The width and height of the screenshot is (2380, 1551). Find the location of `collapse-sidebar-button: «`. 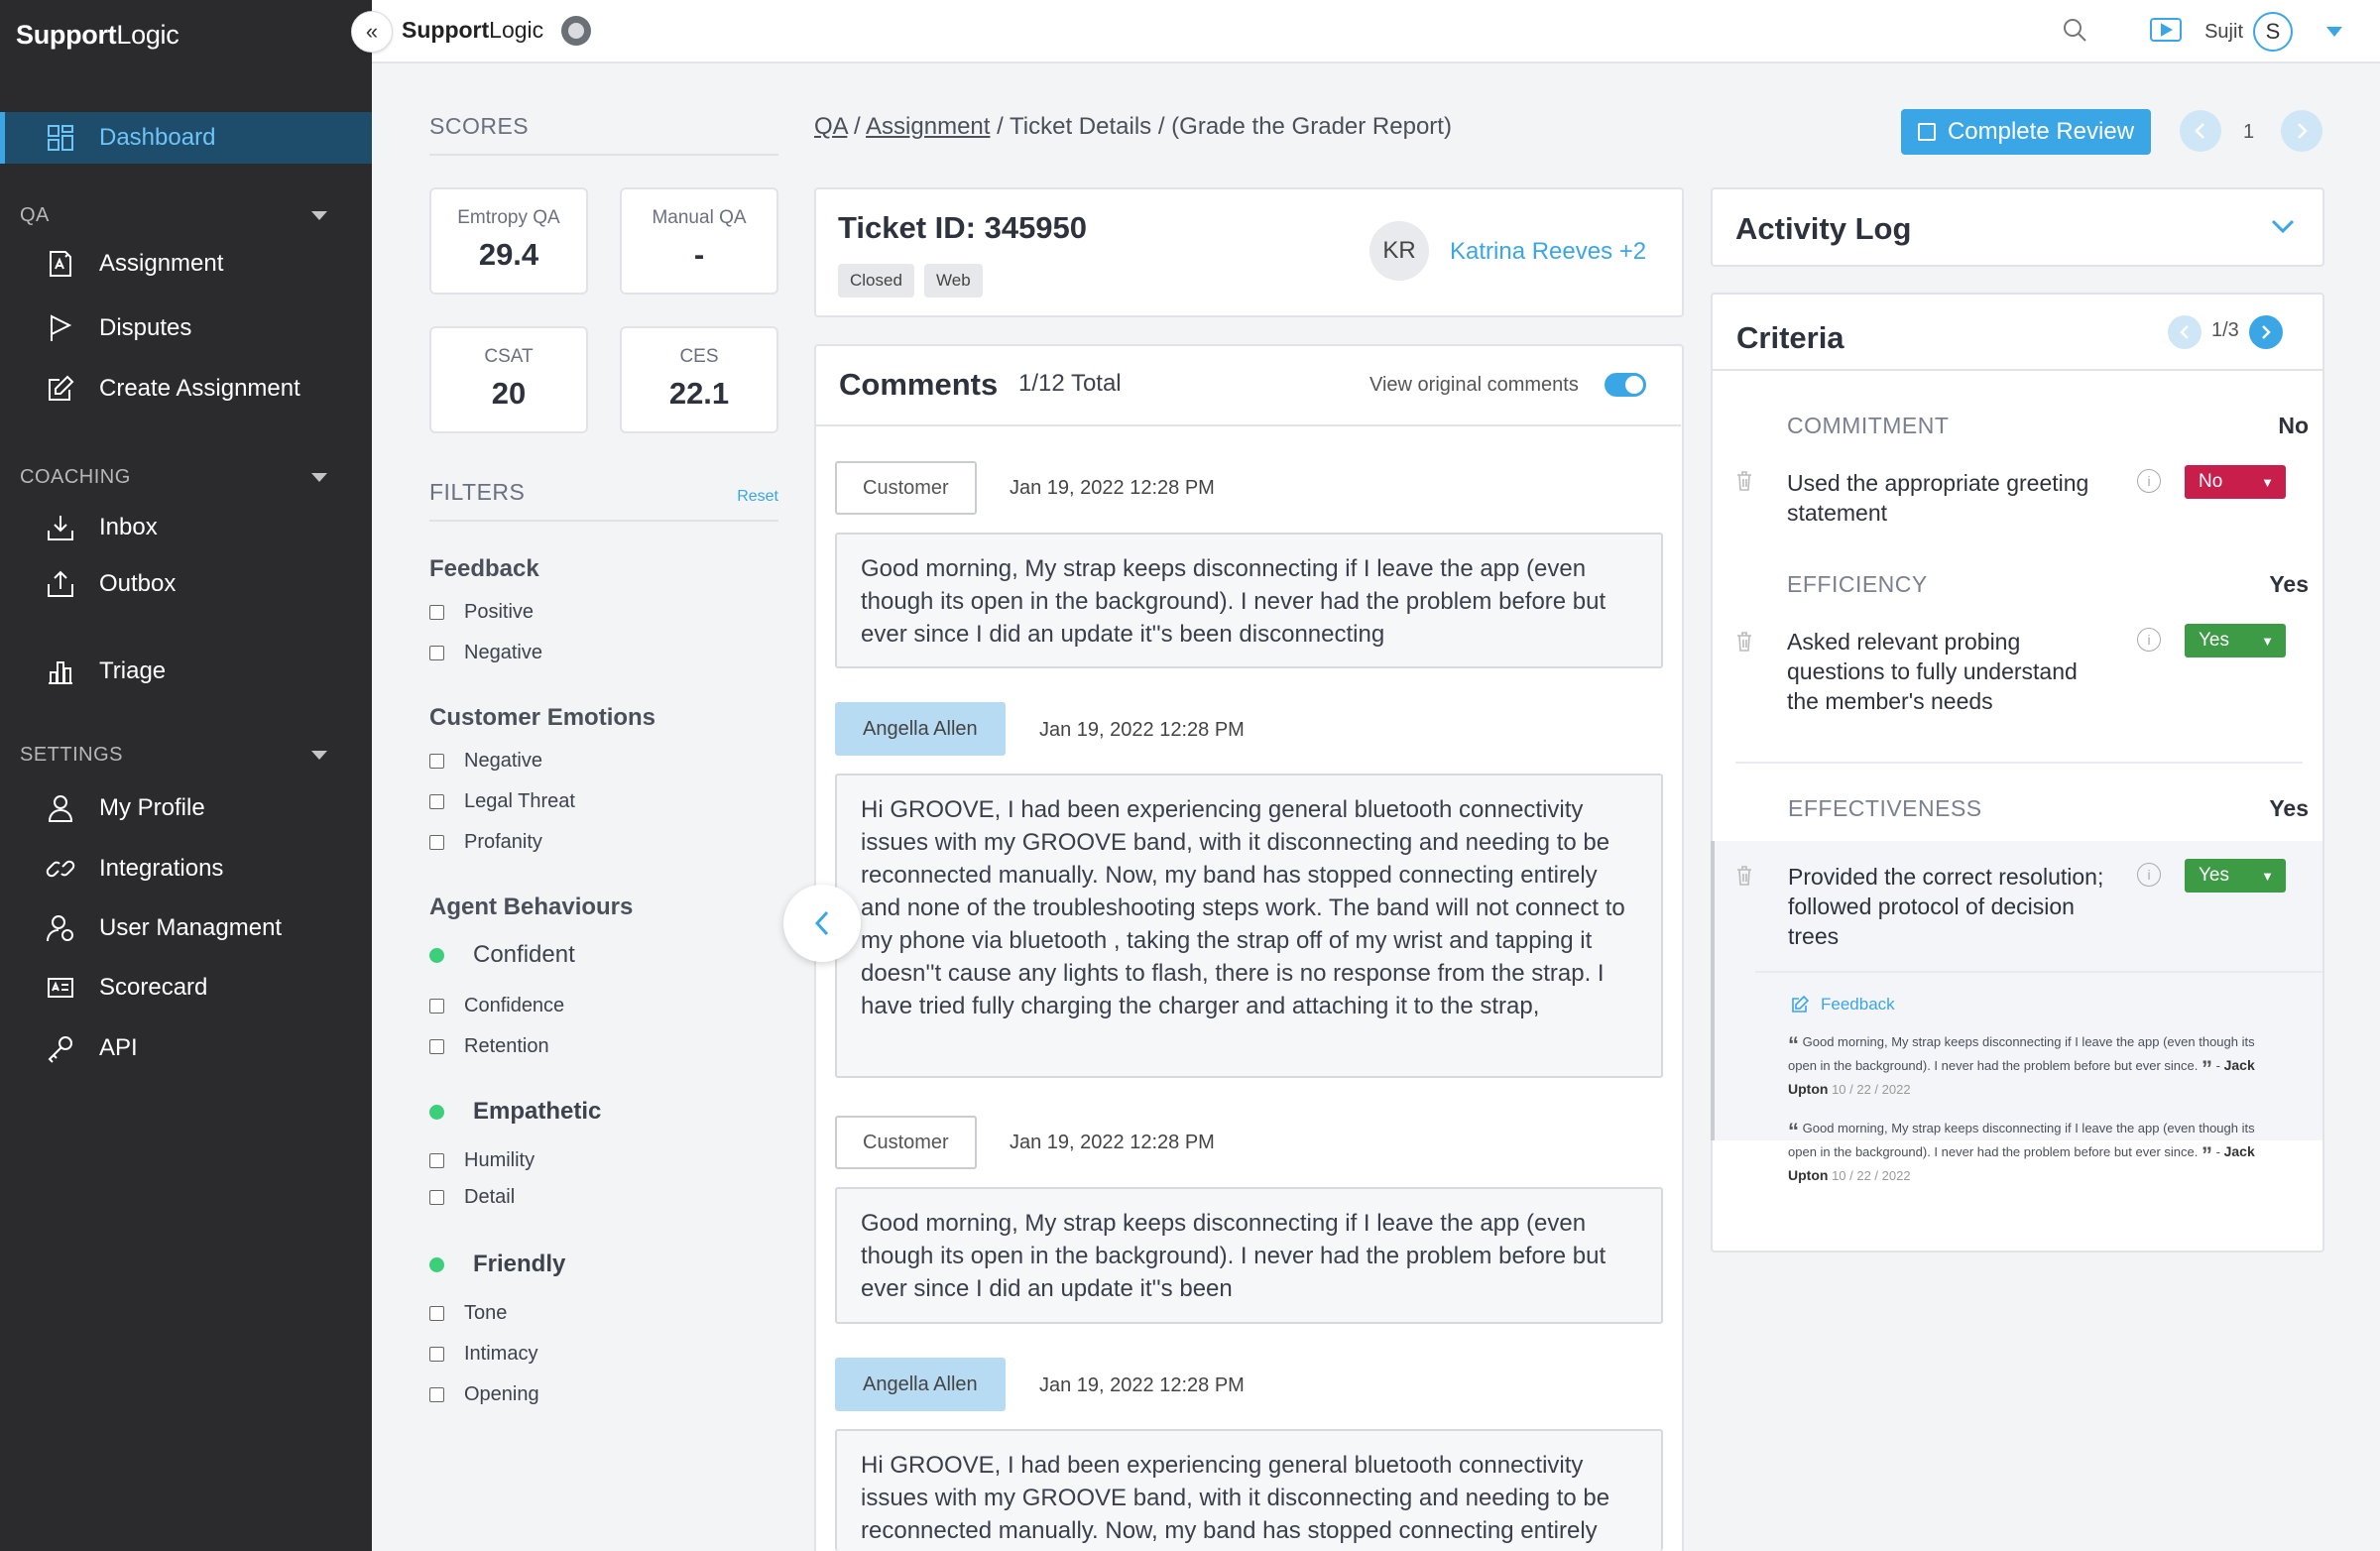

collapse-sidebar-button: « is located at coordinates (372, 32).